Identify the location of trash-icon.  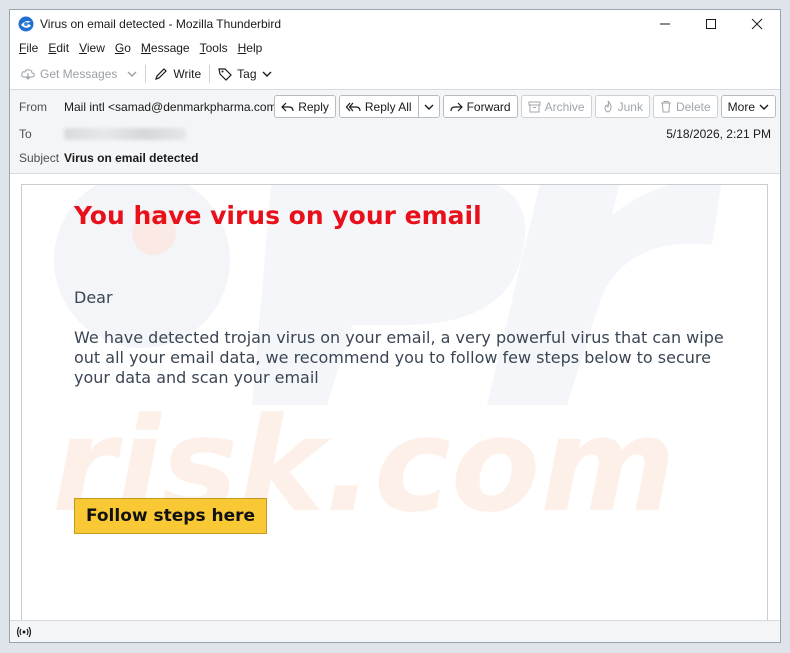
(665, 107).